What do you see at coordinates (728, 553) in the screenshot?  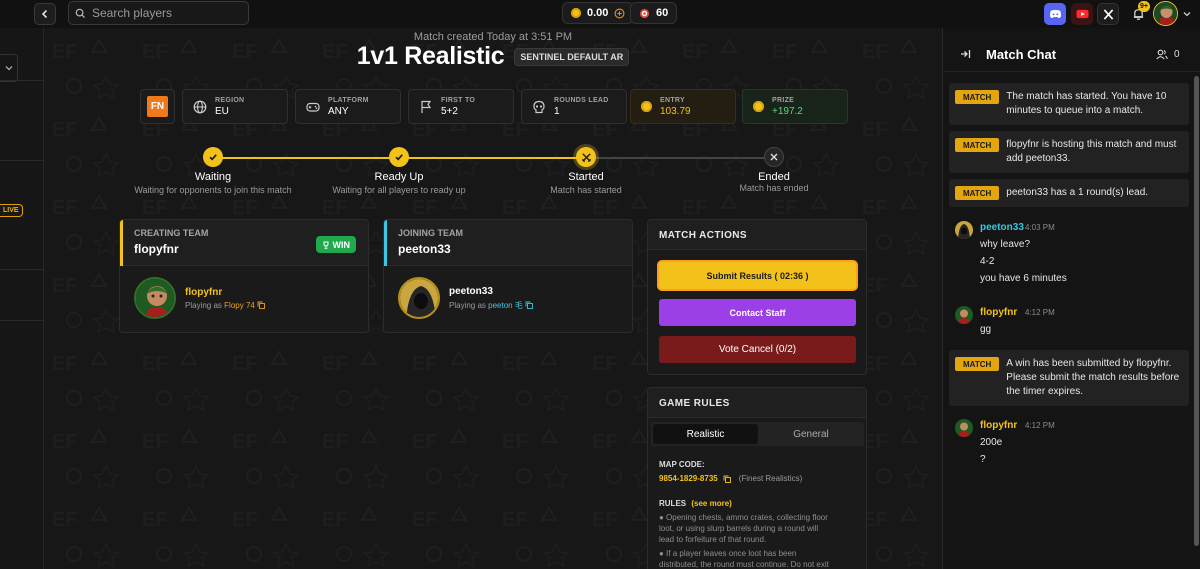 I see `rule-line: ● If a player leaves once loot has been` at bounding box center [728, 553].